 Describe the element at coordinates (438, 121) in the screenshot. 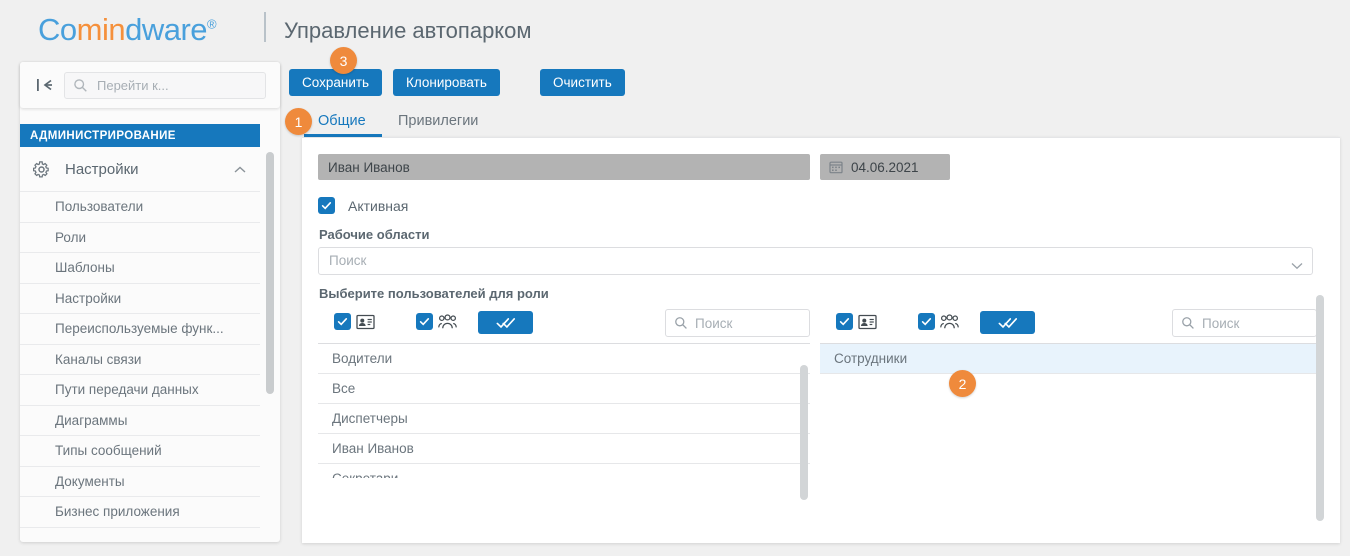

I see `tab-privileges: Привилегии` at that location.